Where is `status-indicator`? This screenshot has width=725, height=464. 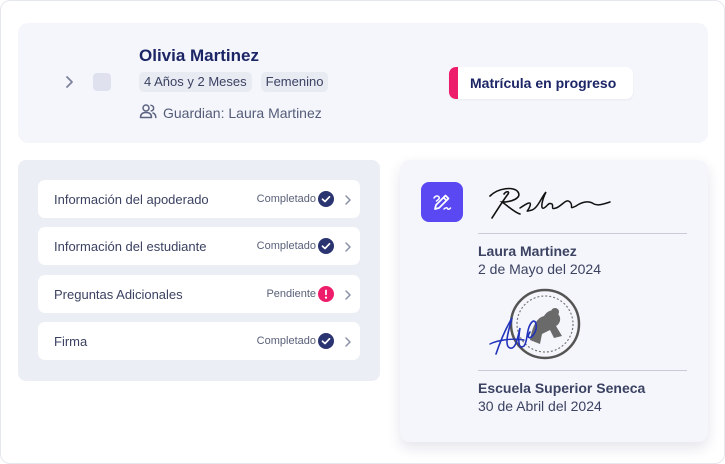 status-indicator is located at coordinates (453, 83).